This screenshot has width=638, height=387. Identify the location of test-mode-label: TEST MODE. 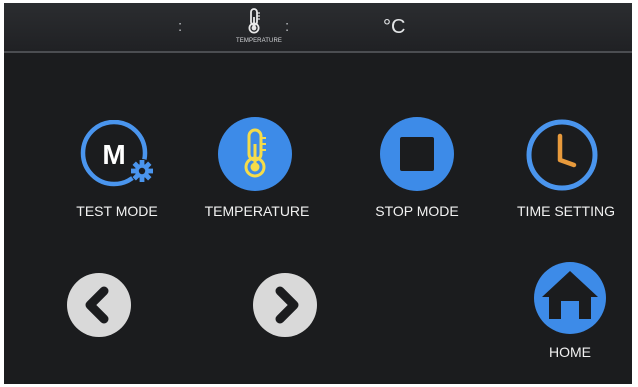
(117, 211).